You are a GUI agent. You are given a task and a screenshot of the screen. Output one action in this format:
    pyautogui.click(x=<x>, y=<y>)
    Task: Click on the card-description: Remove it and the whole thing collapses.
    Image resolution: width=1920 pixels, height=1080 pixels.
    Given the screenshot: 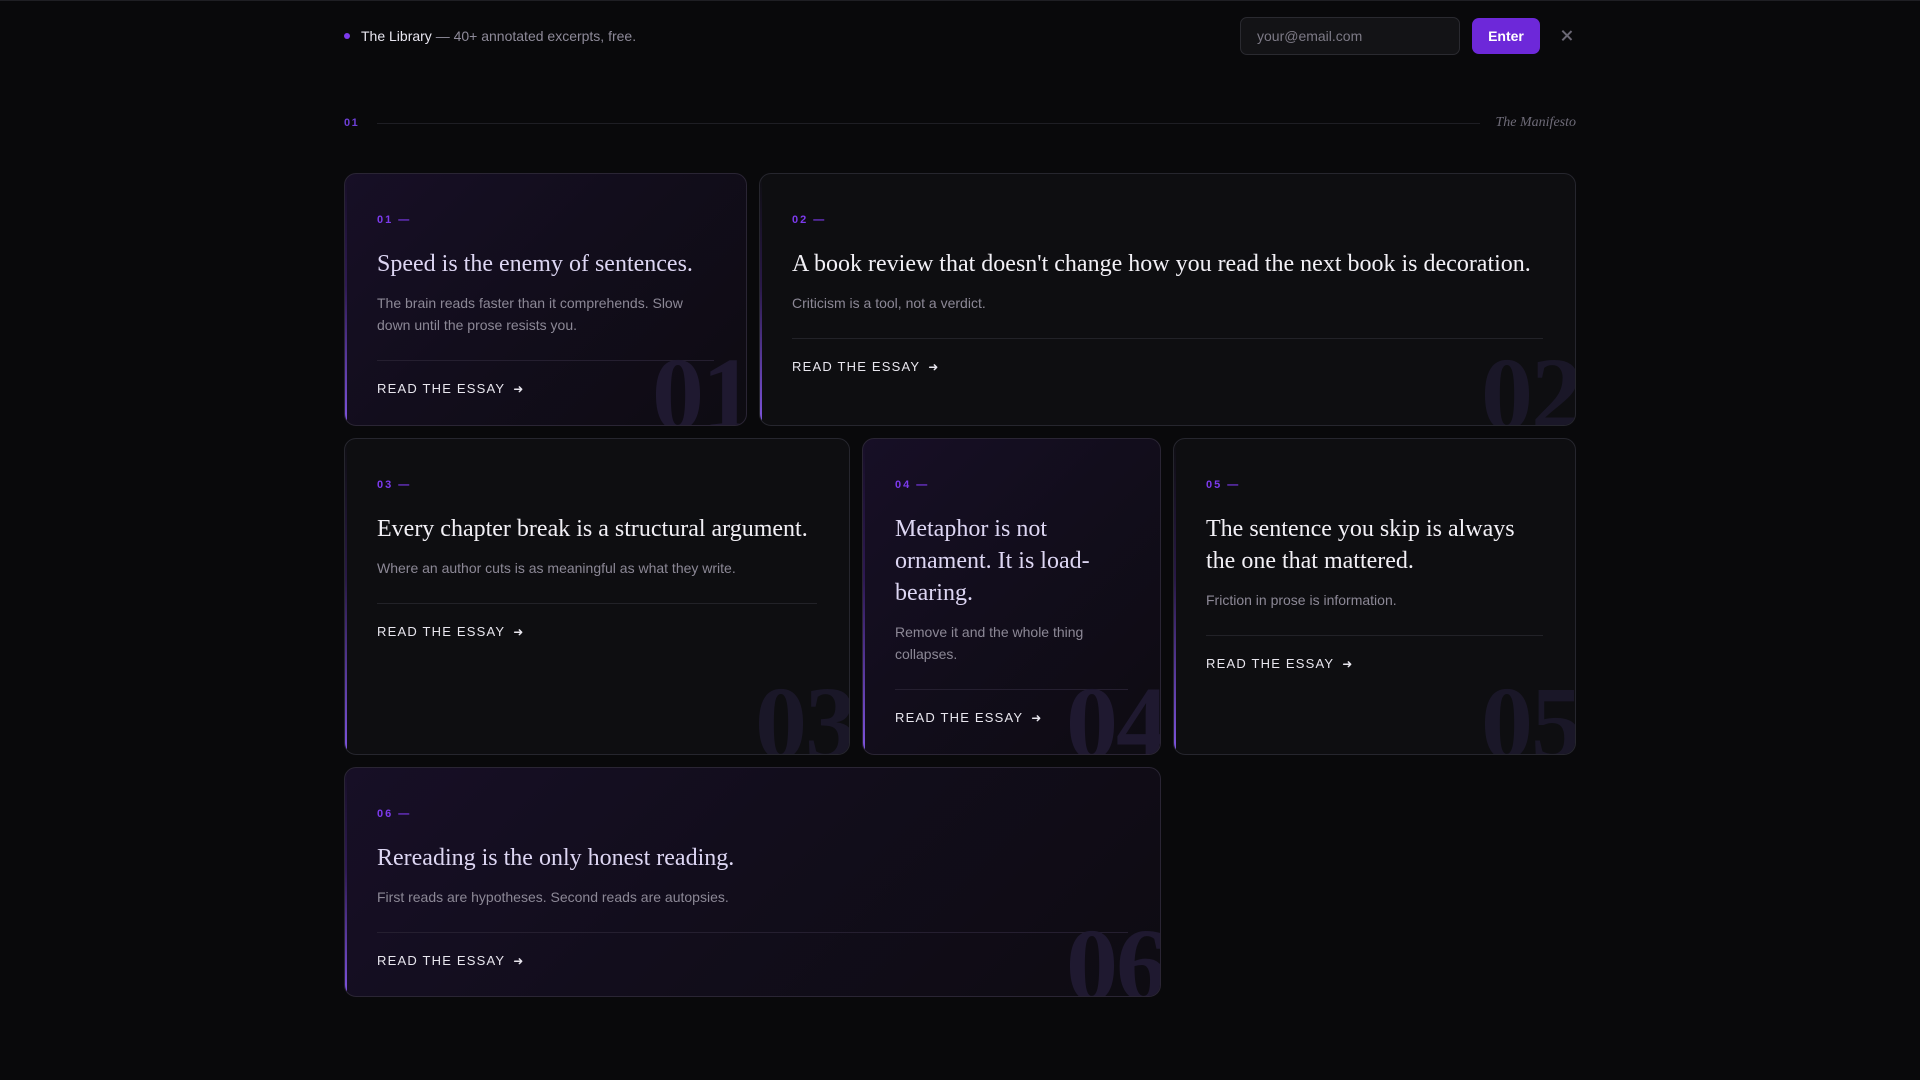 What is the action you would take?
    pyautogui.click(x=989, y=643)
    